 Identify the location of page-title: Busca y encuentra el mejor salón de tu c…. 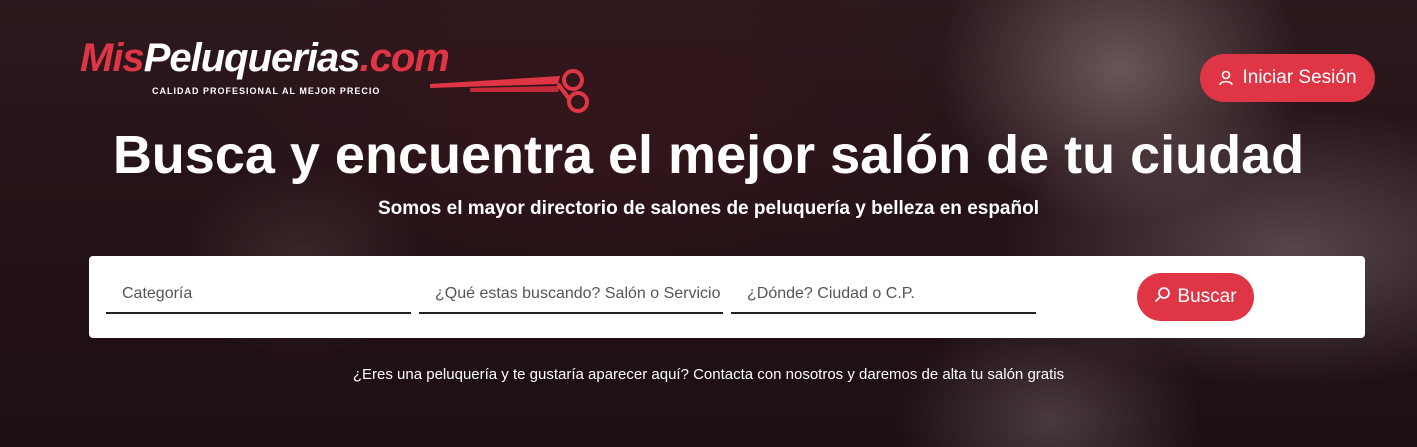
(708, 155).